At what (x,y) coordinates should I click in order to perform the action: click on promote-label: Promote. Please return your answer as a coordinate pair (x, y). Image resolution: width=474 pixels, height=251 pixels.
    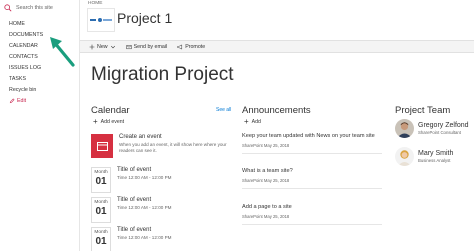
    Looking at the image, I should click on (195, 46).